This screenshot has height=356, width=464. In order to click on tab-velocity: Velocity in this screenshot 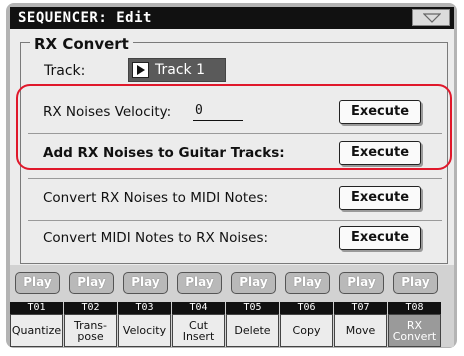, I will do `click(144, 330)`.